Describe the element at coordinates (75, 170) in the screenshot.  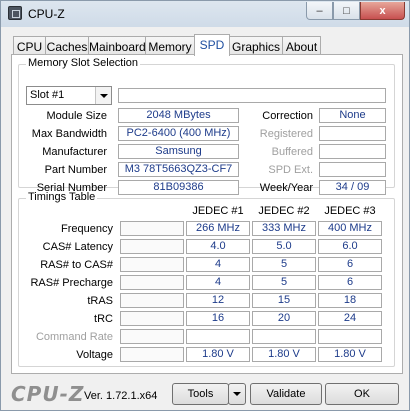
I see `part-number-label: Part Number` at that location.